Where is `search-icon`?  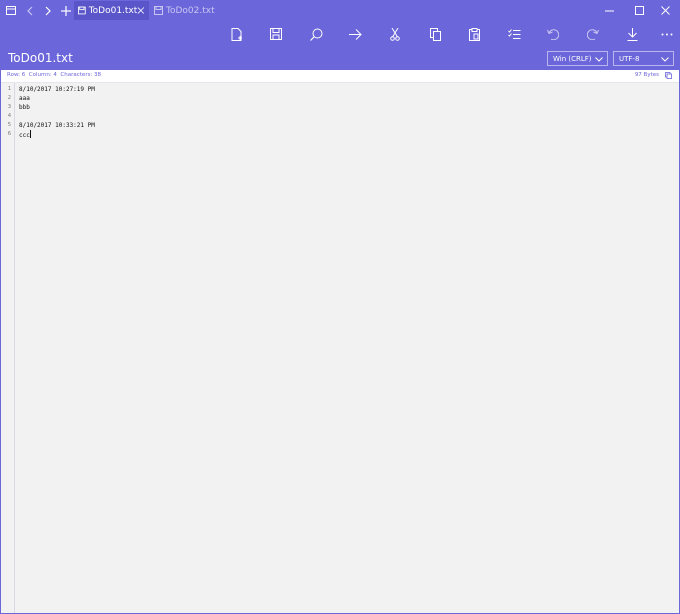 search-icon is located at coordinates (316, 34).